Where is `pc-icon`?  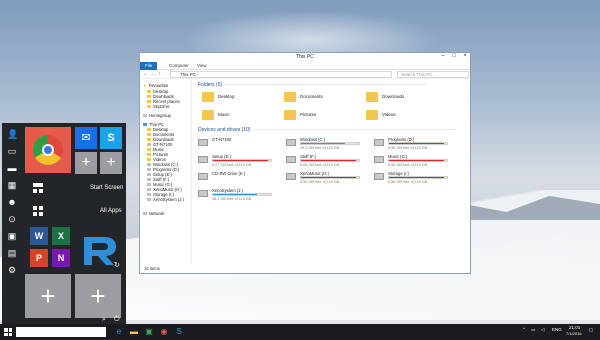
pc-icon is located at coordinates (145, 125).